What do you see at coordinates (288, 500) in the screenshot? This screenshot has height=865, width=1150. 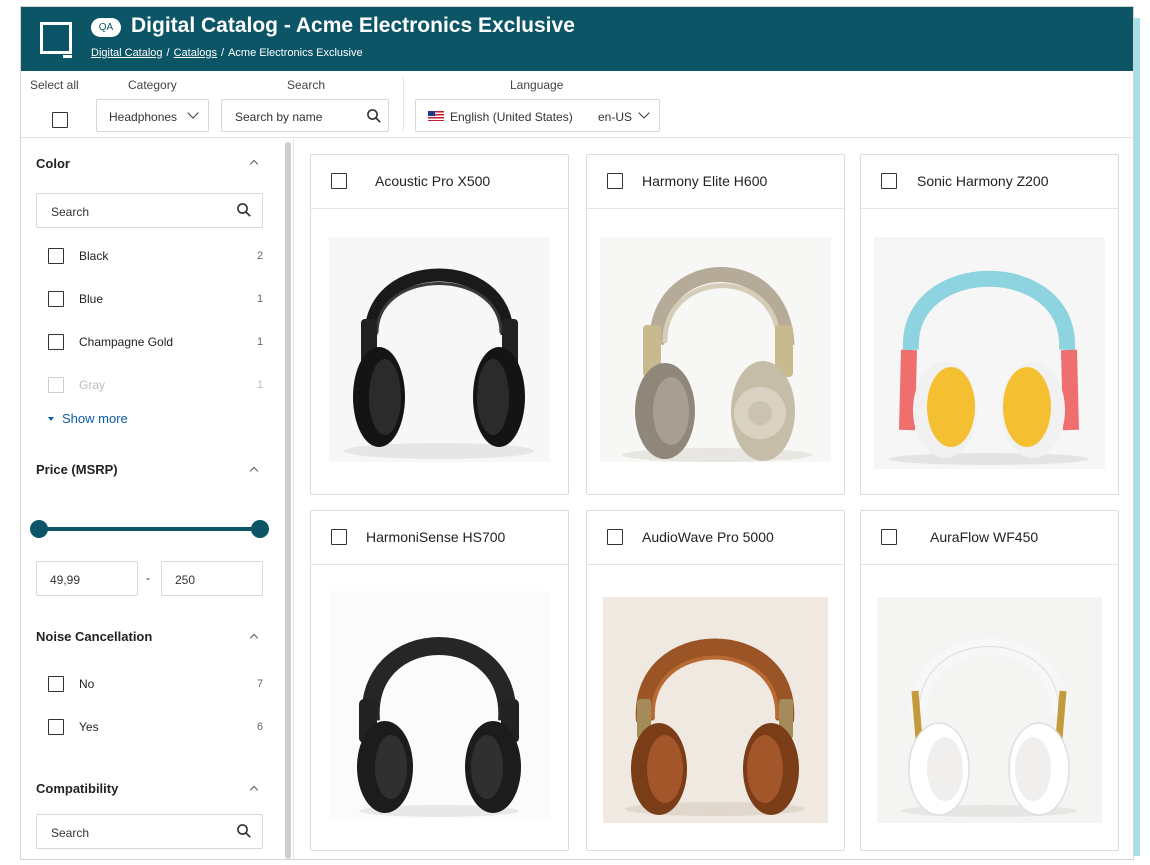 I see `sidebar-scrollbar` at bounding box center [288, 500].